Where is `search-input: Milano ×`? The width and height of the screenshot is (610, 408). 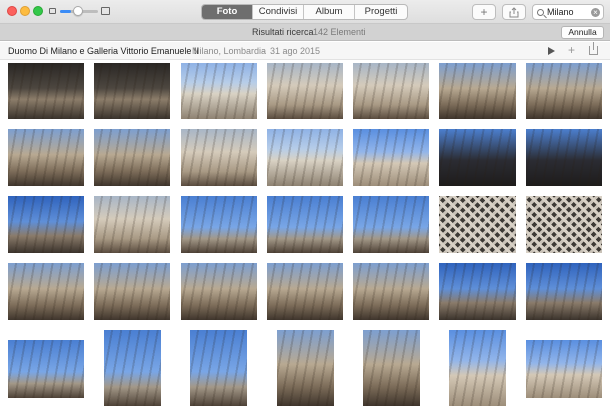 search-input: Milano × is located at coordinates (568, 12).